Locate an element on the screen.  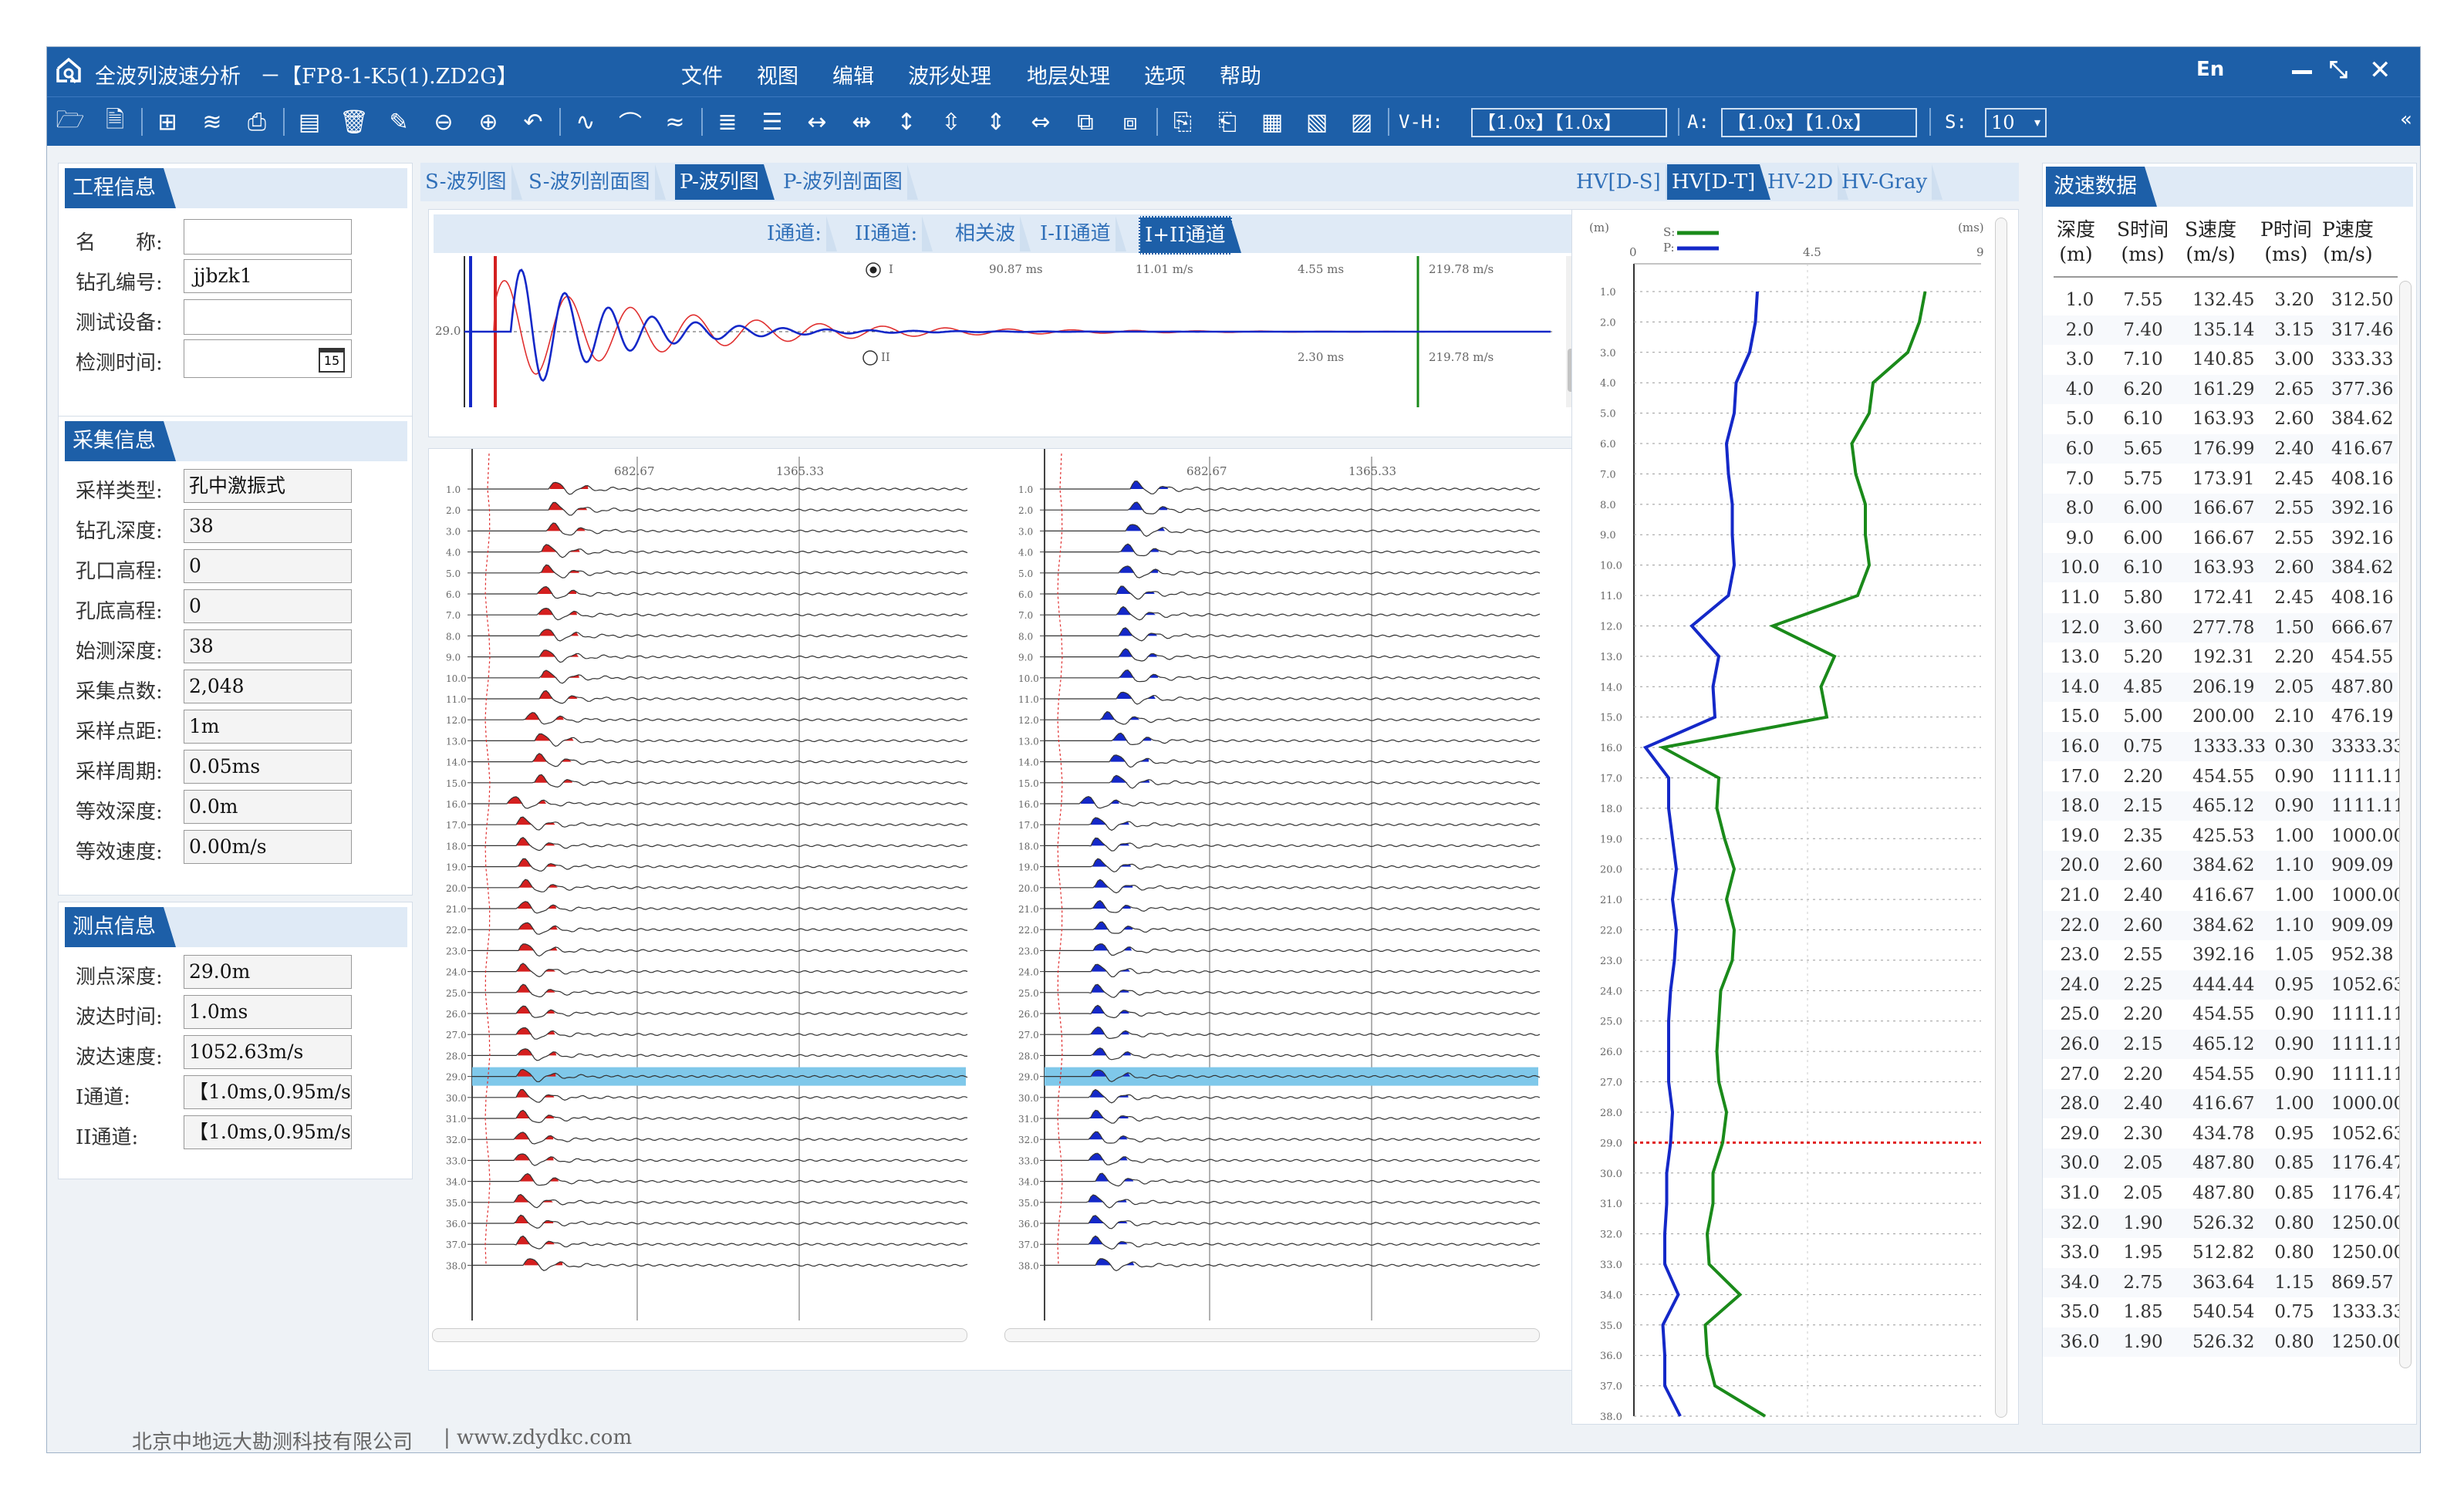
table-row: 18.0 2.15 465.12 0.90 1111.11 is located at coordinates (2224, 806).